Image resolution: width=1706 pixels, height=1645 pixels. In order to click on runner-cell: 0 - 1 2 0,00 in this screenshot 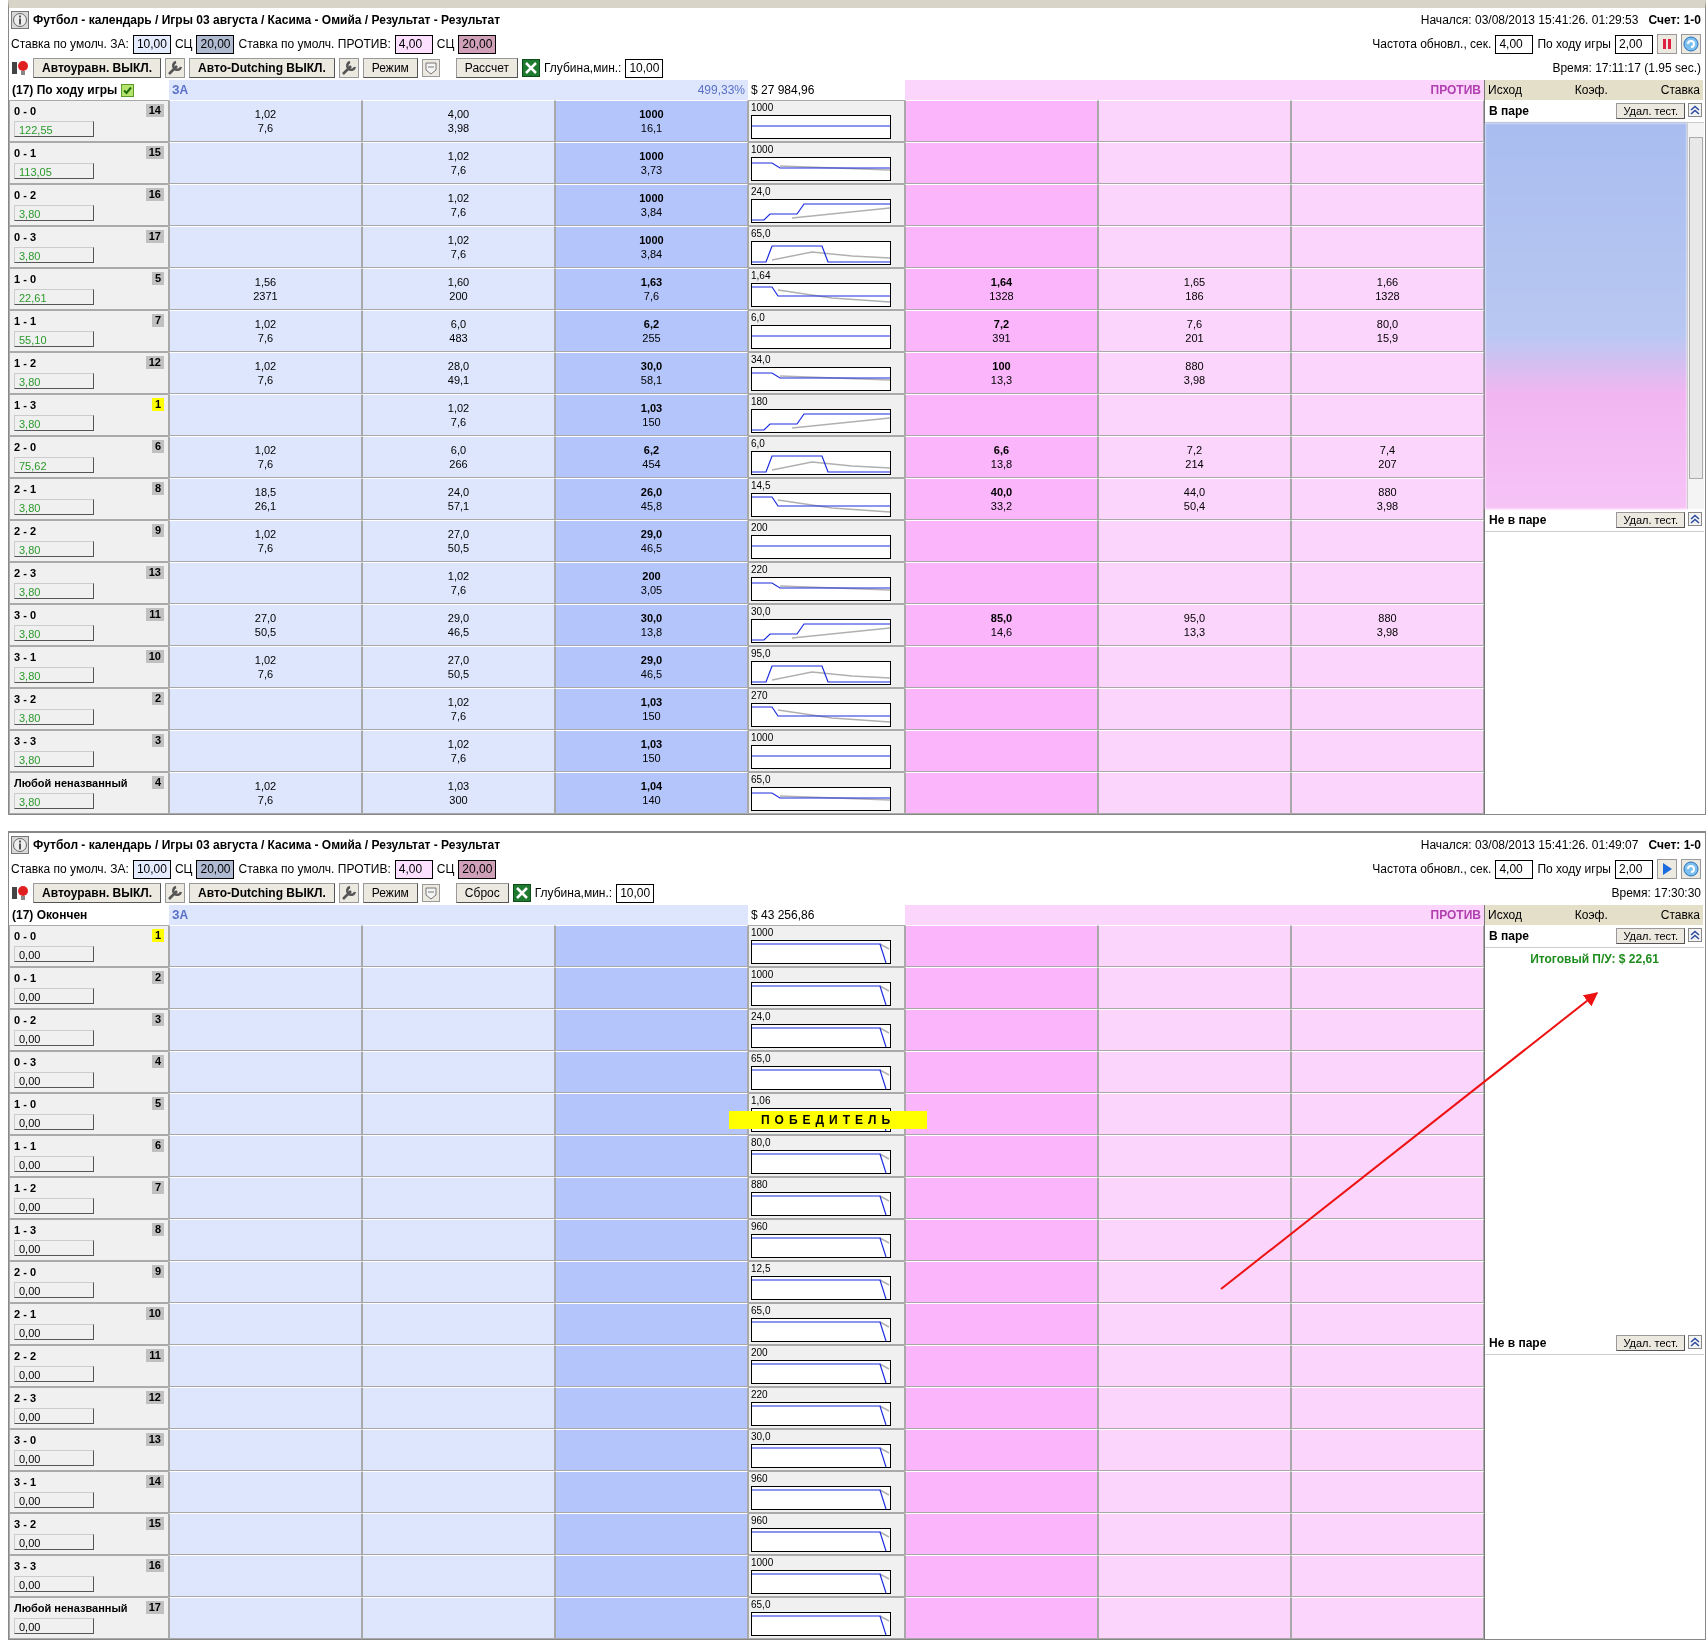, I will do `click(89, 988)`.